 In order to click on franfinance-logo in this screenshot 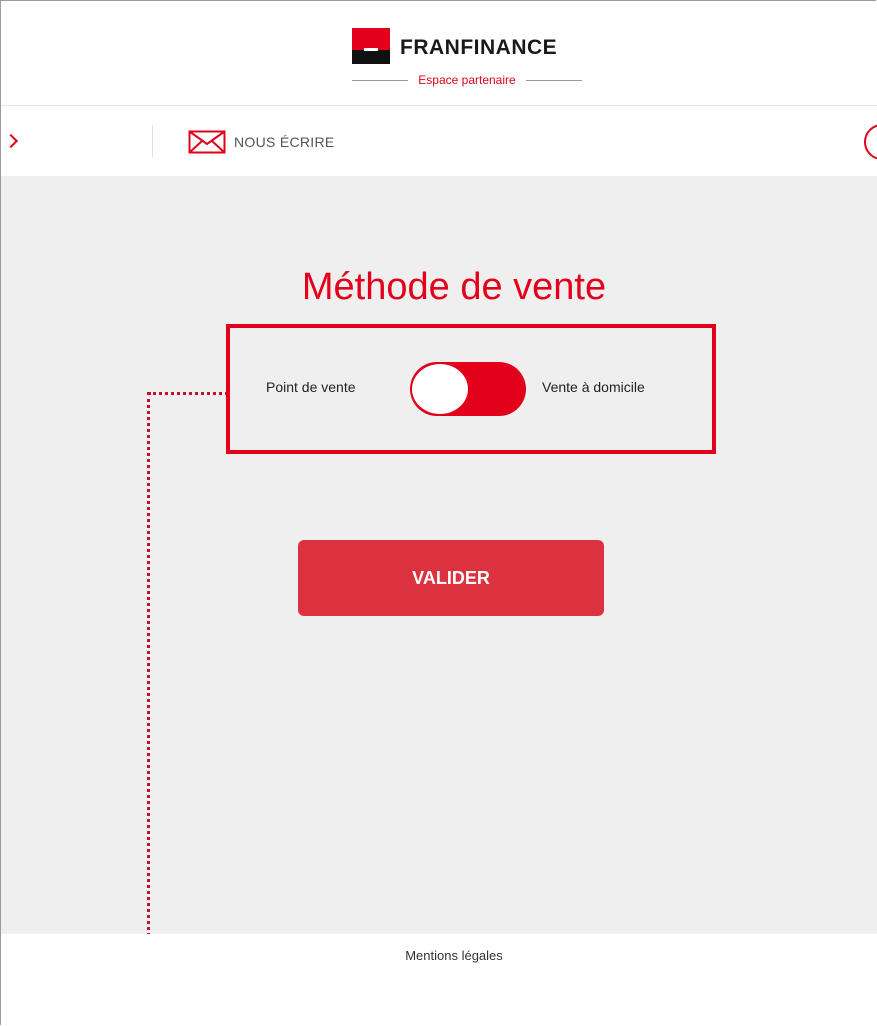, I will do `click(371, 46)`.